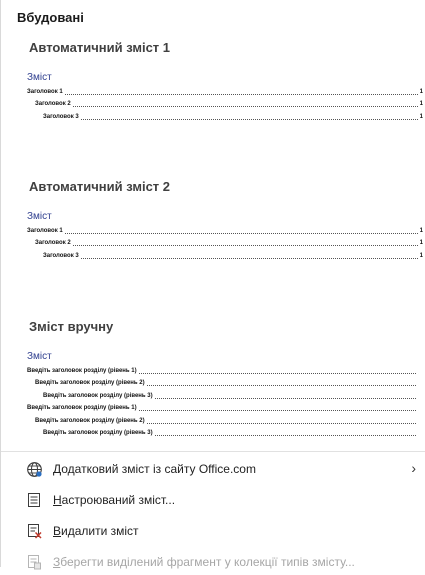 The height and width of the screenshot is (575, 425). What do you see at coordinates (221, 370) in the screenshot?
I see `toc-preview-row: Введіть заголовок розділу (рівень 1)1` at bounding box center [221, 370].